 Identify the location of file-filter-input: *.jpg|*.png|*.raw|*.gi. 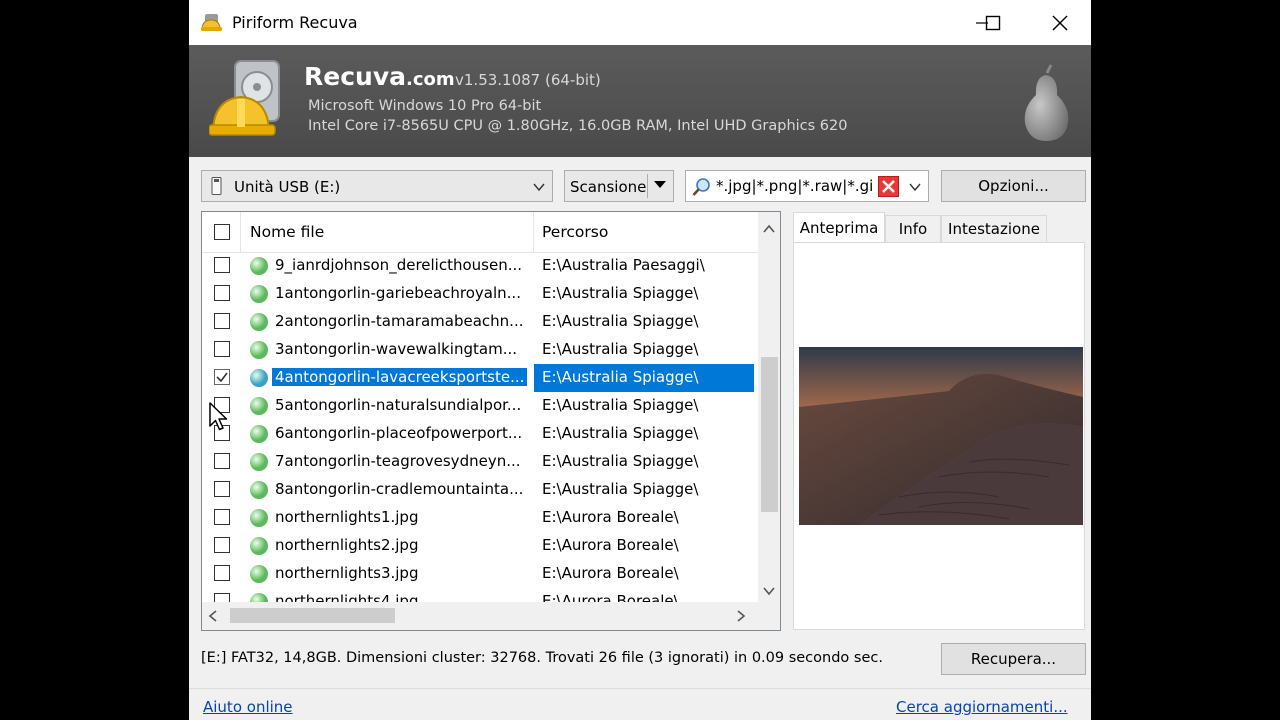
(796, 186).